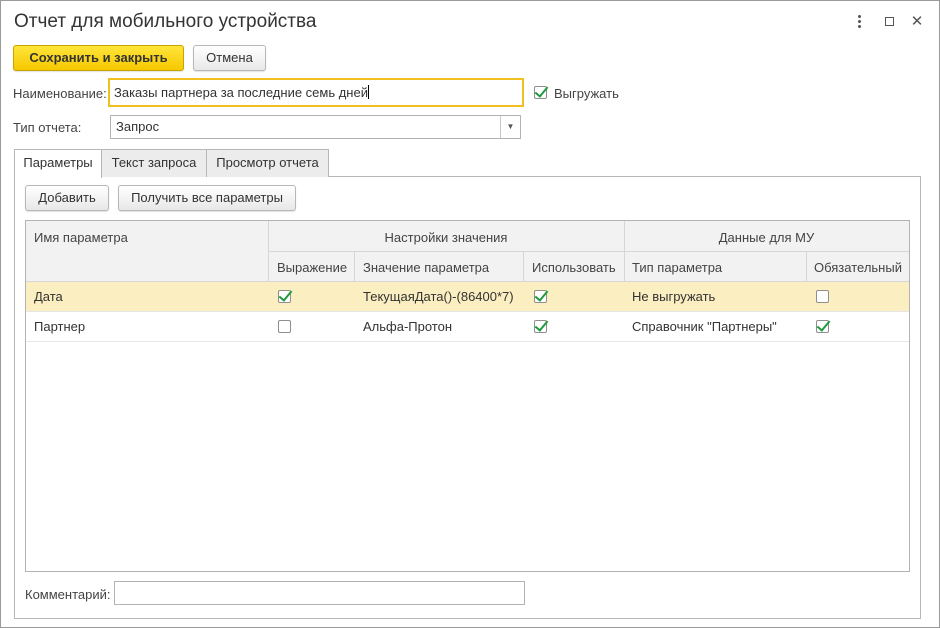 This screenshot has width=940, height=628. Describe the element at coordinates (438, 296) in the screenshot. I see `row-param-value: ТекущаяДата()-(86400*7)` at that location.